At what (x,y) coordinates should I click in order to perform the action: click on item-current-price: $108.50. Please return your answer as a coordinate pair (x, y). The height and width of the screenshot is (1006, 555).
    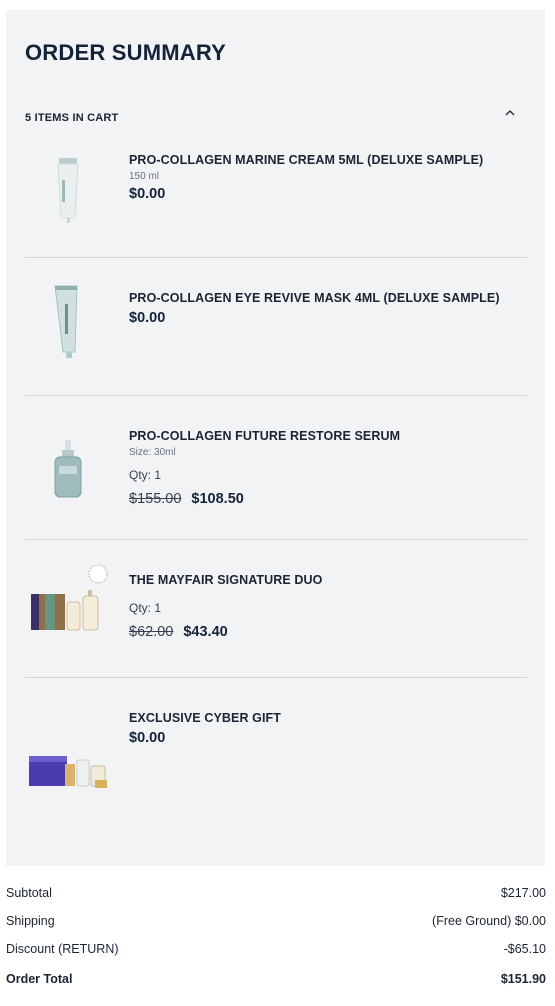
    Looking at the image, I should click on (217, 499).